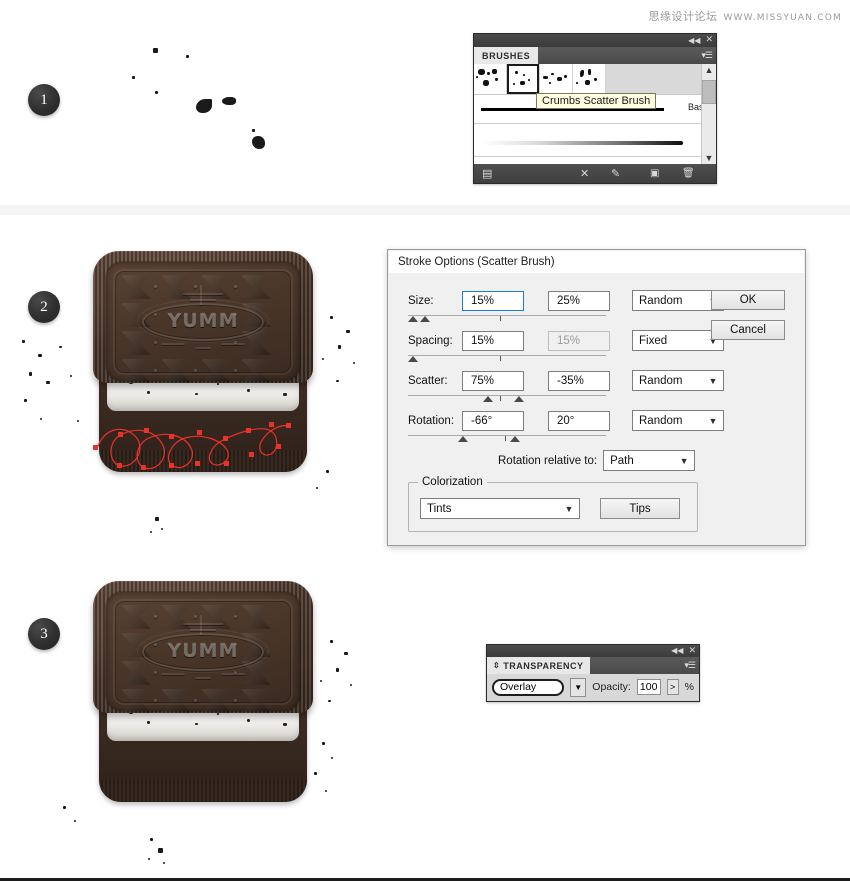  Describe the element at coordinates (500, 508) in the screenshot. I see `colorization-method-select: Tints ▼` at that location.